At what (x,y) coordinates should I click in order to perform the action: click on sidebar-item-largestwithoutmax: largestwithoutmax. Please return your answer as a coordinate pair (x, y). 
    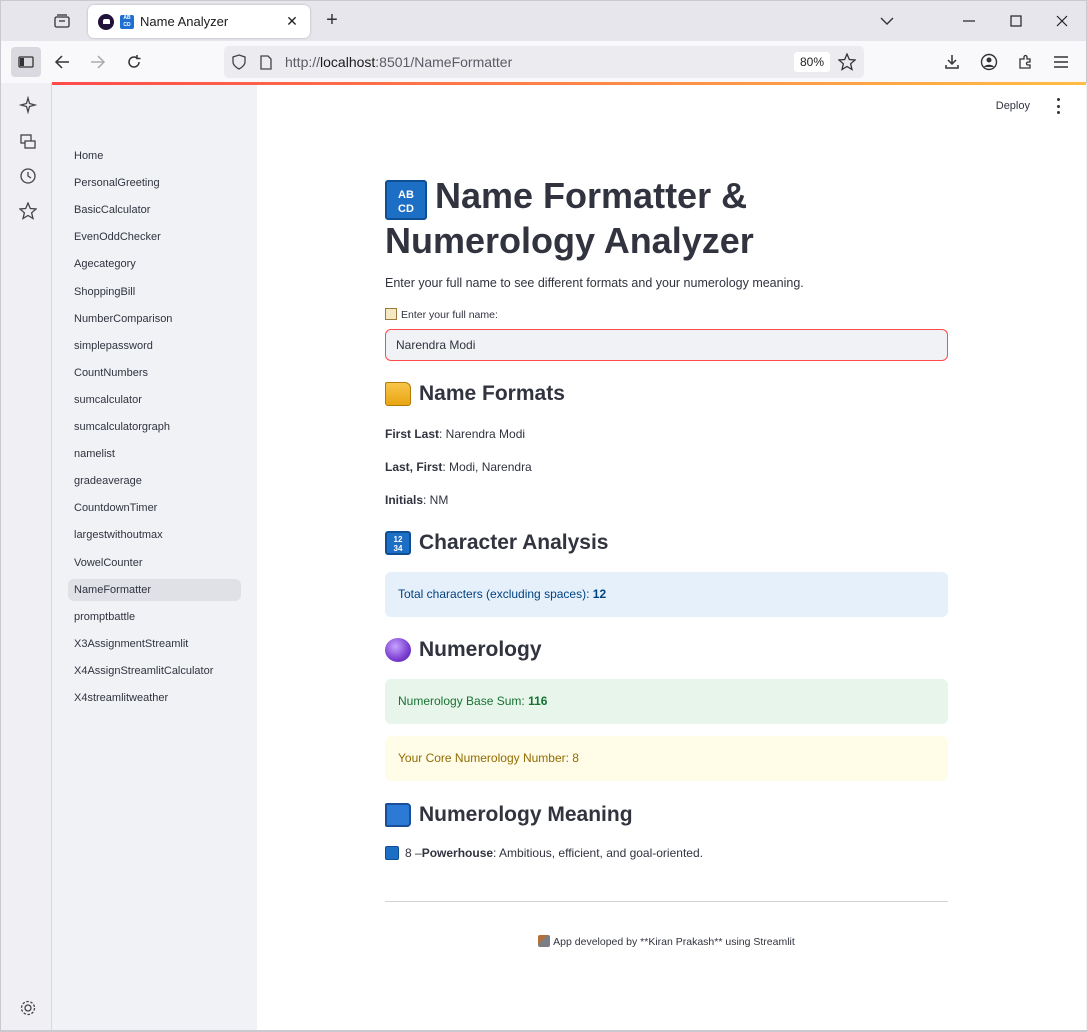
    Looking at the image, I should click on (154, 535).